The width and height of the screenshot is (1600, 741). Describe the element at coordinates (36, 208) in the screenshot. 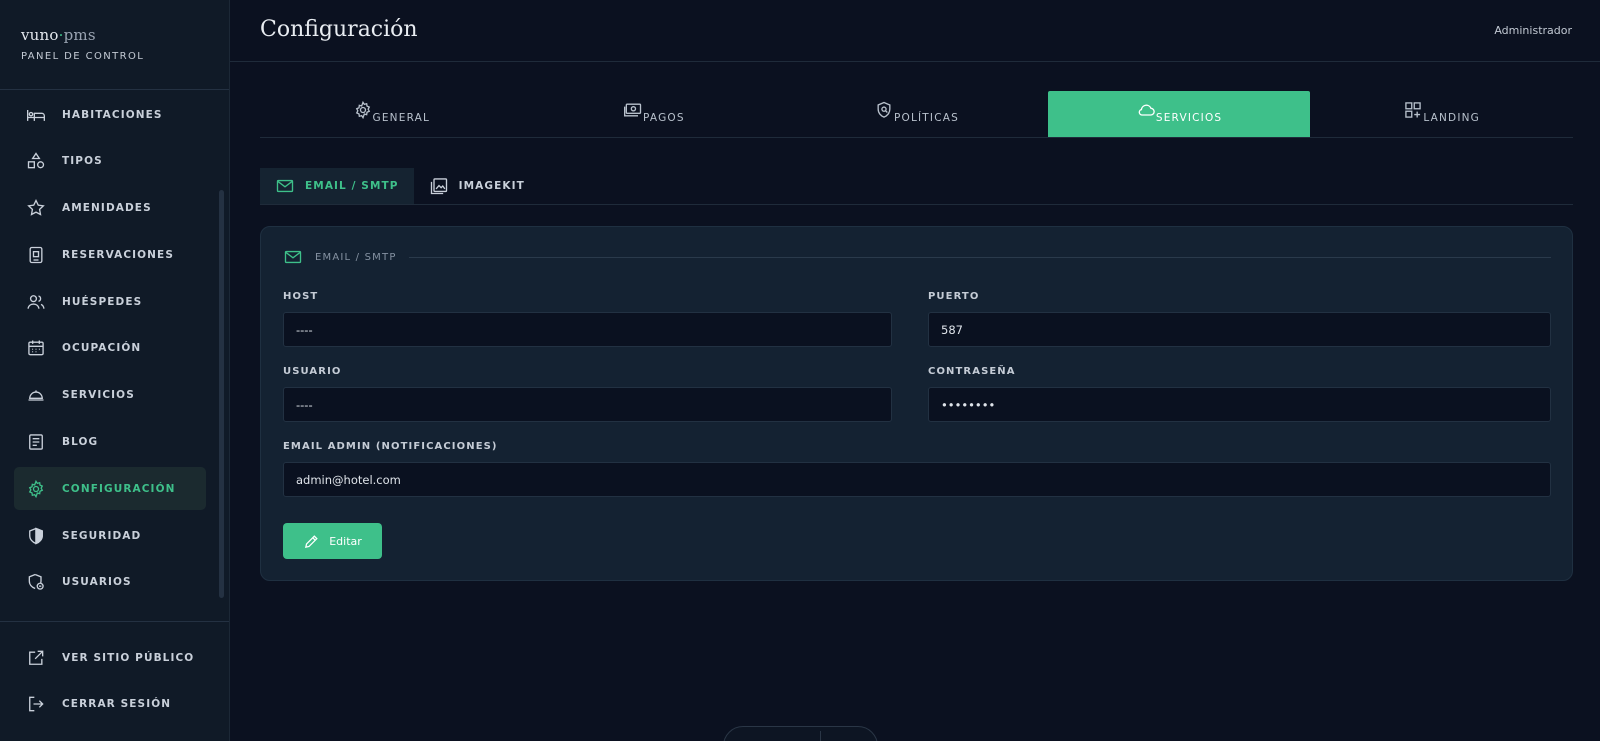

I see `star-icon` at that location.